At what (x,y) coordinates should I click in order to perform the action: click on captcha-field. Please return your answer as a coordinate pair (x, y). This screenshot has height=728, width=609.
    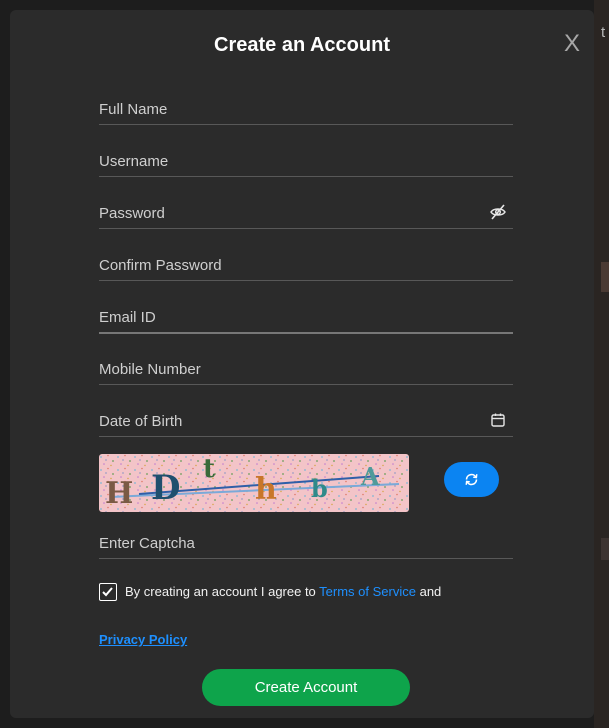
    Looking at the image, I should click on (306, 544).